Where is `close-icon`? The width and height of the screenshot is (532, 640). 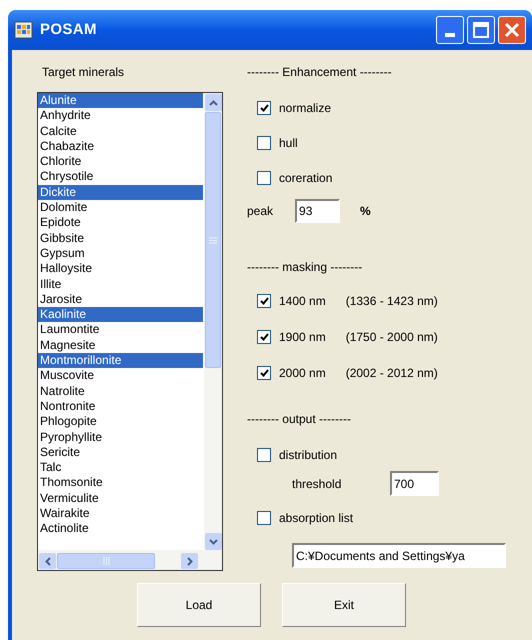 close-icon is located at coordinates (512, 30).